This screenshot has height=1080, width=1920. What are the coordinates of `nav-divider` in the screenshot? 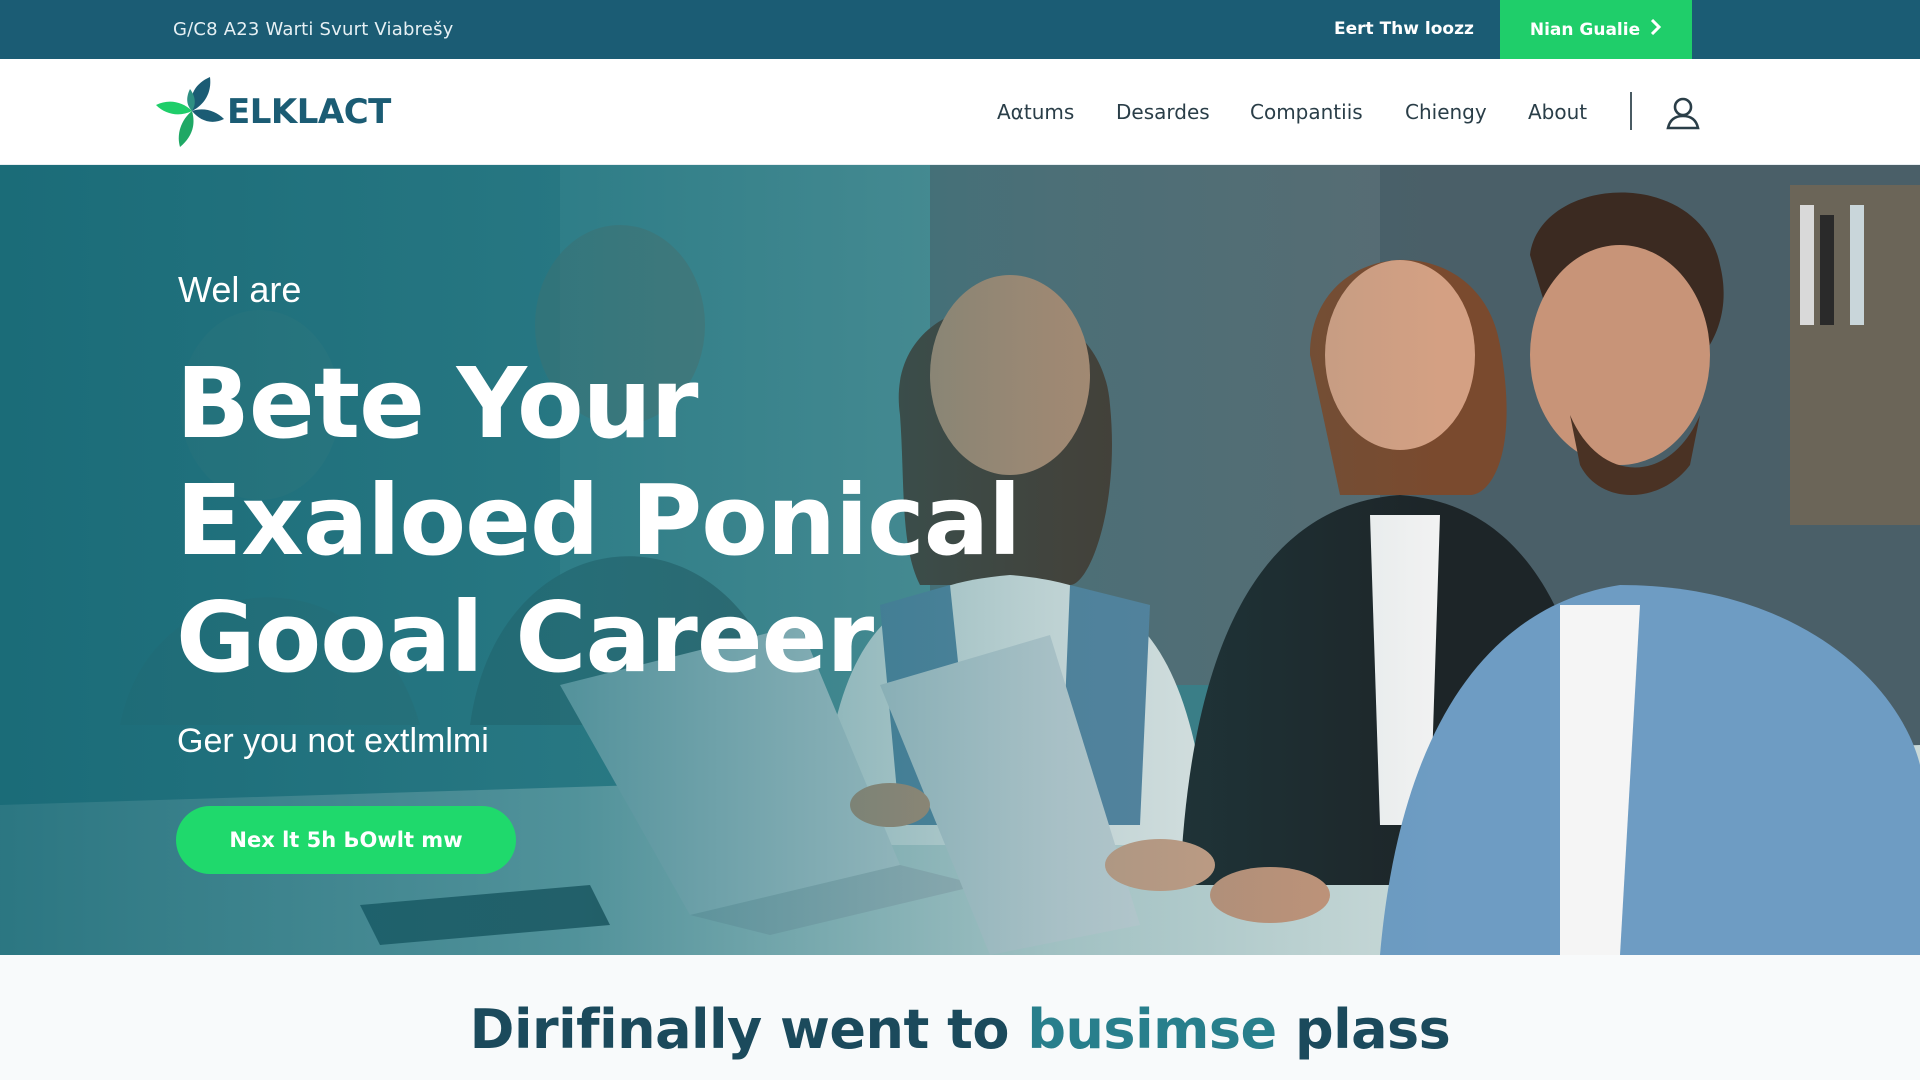 It's located at (1631, 111).